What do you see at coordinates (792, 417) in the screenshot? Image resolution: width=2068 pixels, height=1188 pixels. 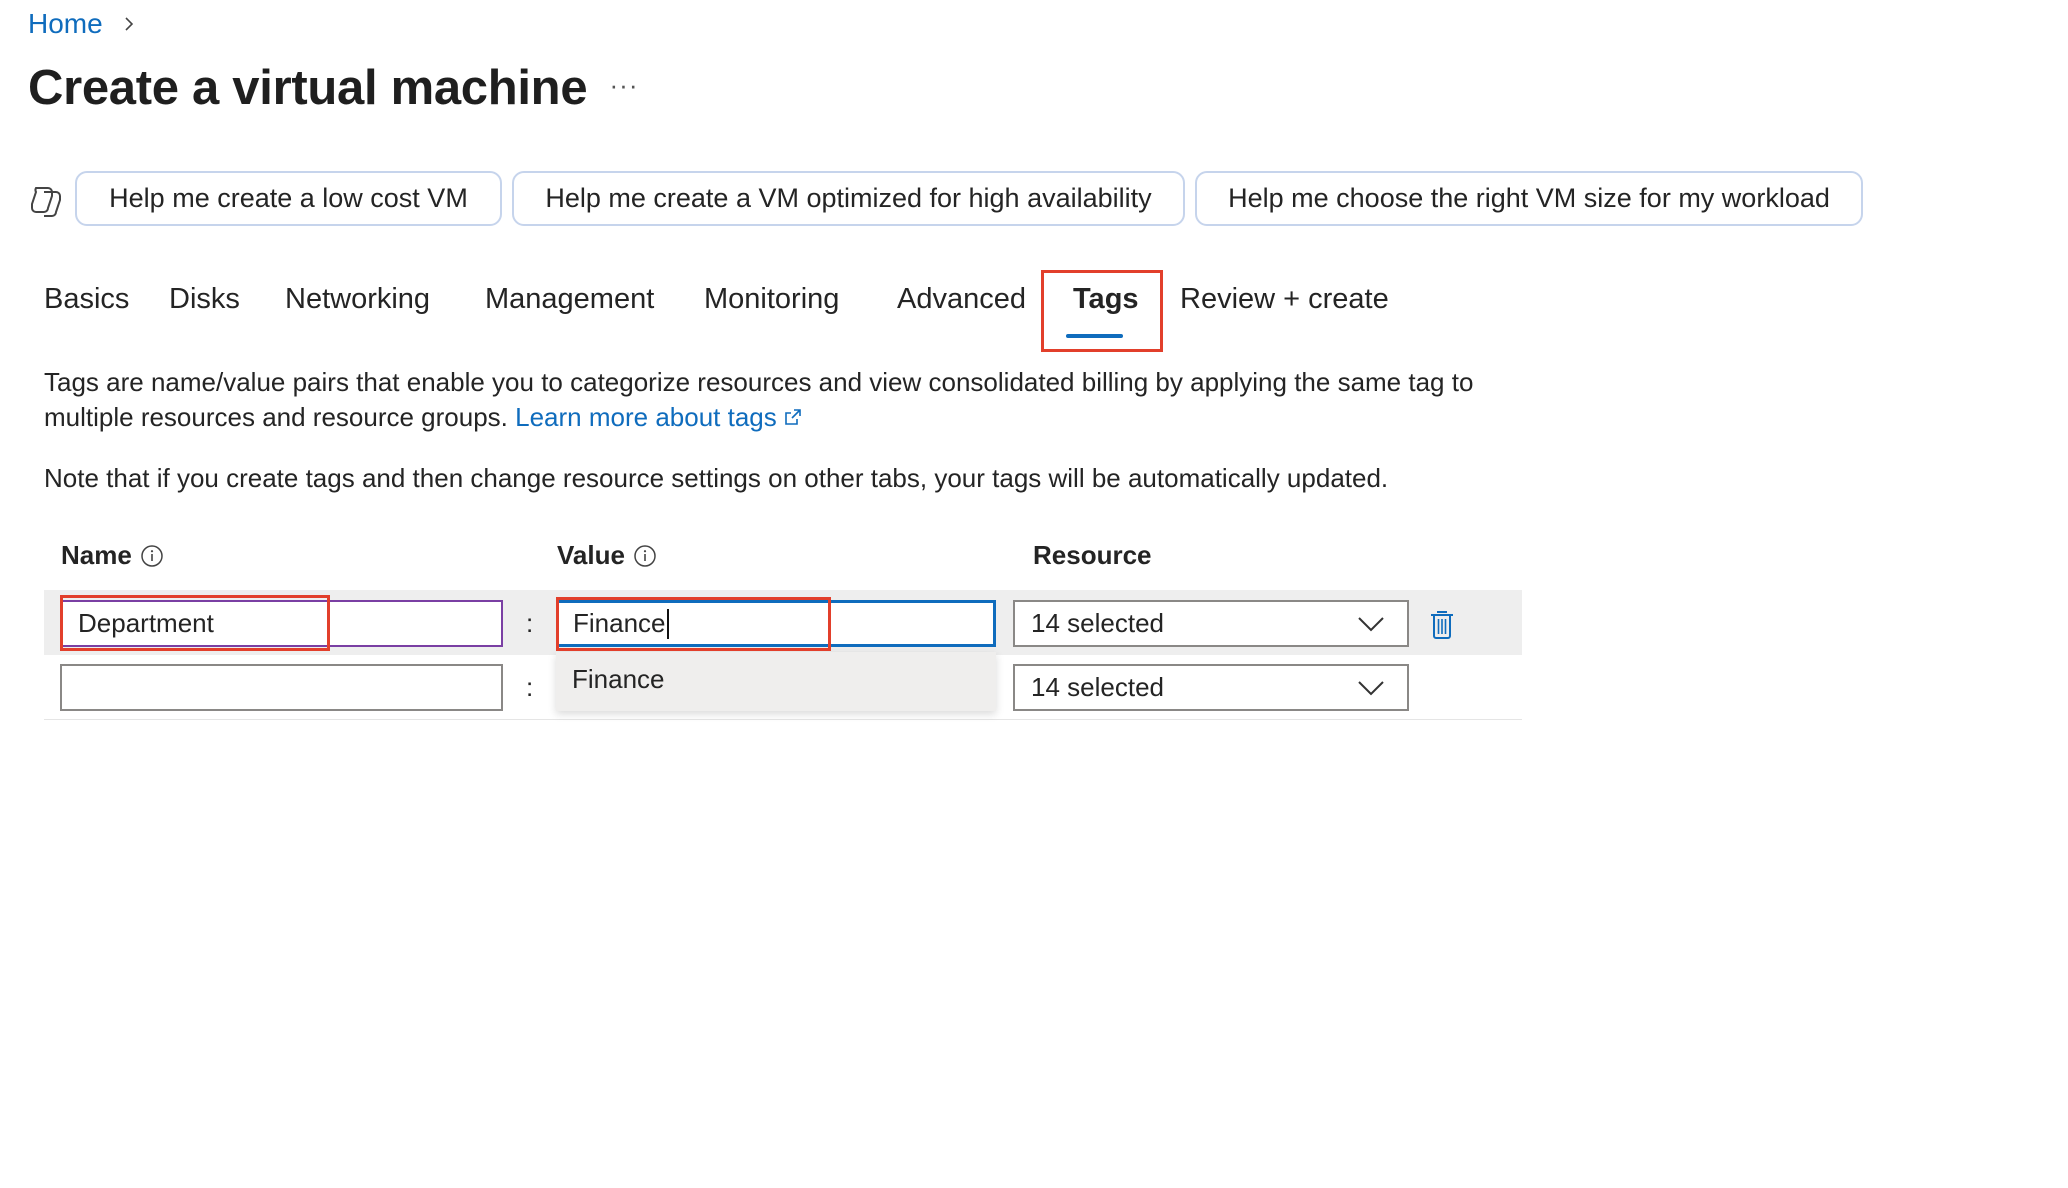 I see `external-link-icon` at bounding box center [792, 417].